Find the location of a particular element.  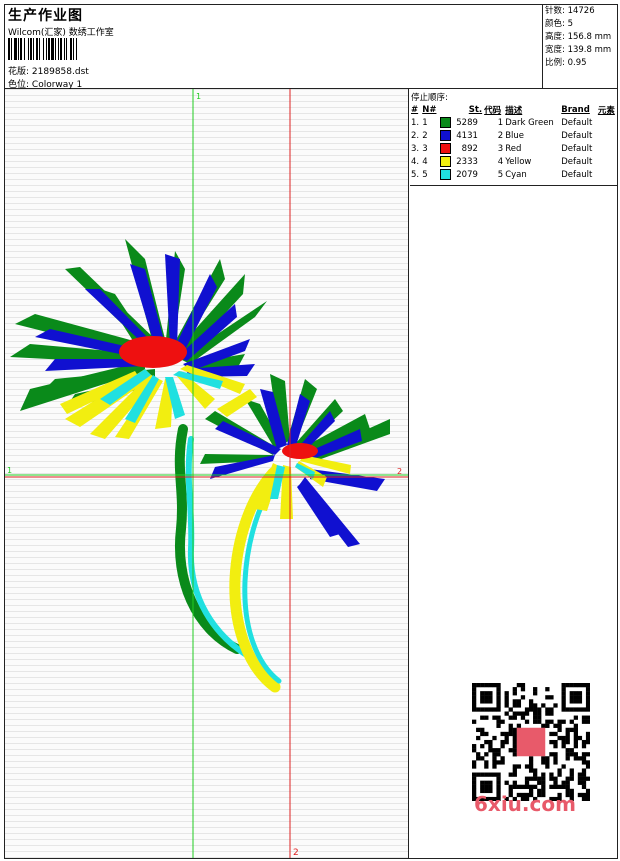

stop-code: 2 is located at coordinates (500, 135).